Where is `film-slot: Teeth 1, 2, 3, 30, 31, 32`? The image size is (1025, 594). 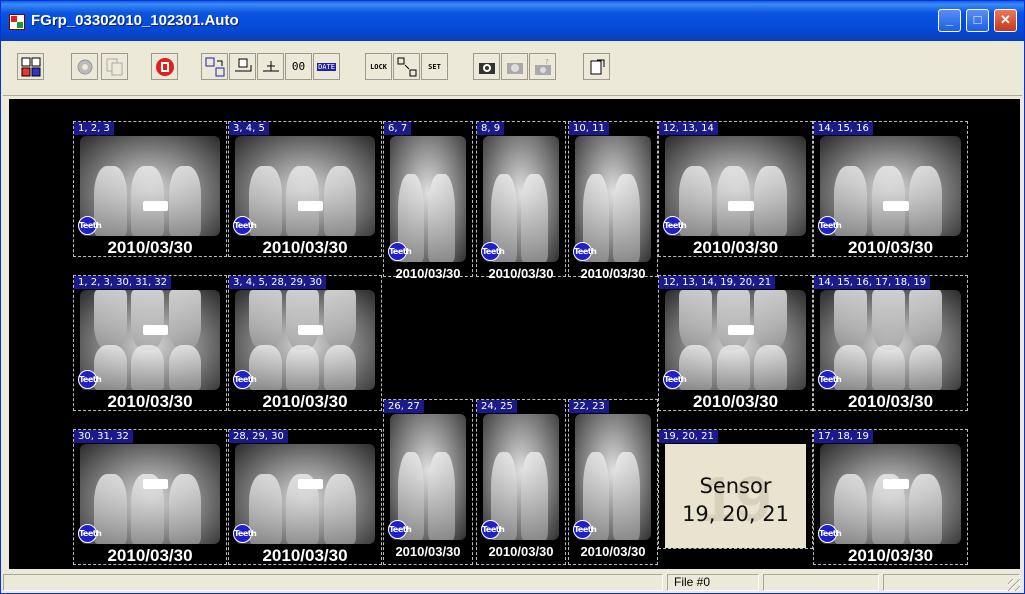 film-slot: Teeth 1, 2, 3, 30, 31, 32 is located at coordinates (150, 343).